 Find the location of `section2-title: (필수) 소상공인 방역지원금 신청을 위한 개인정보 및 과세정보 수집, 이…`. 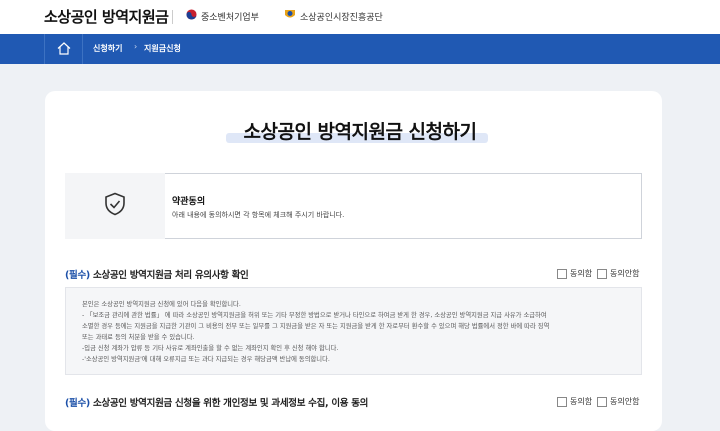

section2-title: (필수) 소상공인 방역지원금 신청을 위한 개인정보 및 과세정보 수집, 이… is located at coordinates (216, 402).